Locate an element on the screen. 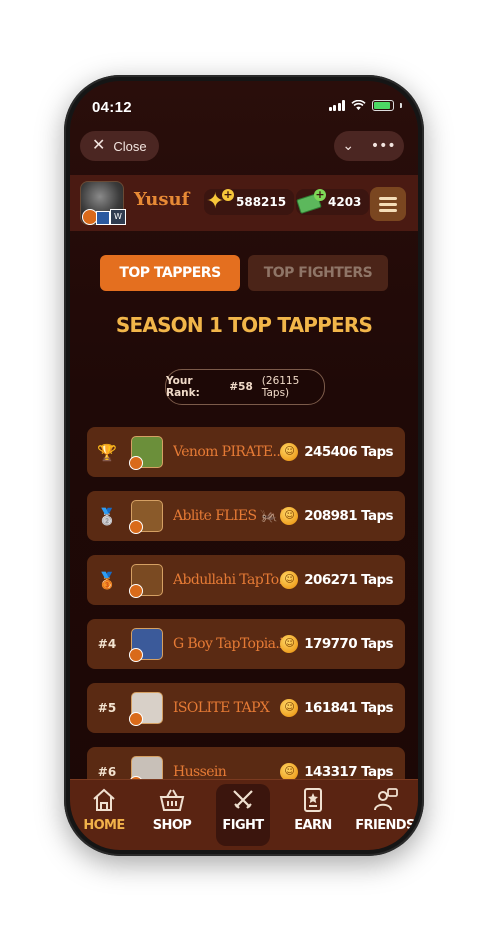 This screenshot has width=488, height=938. silver-medal-icon: 🥈 is located at coordinates (107, 516).